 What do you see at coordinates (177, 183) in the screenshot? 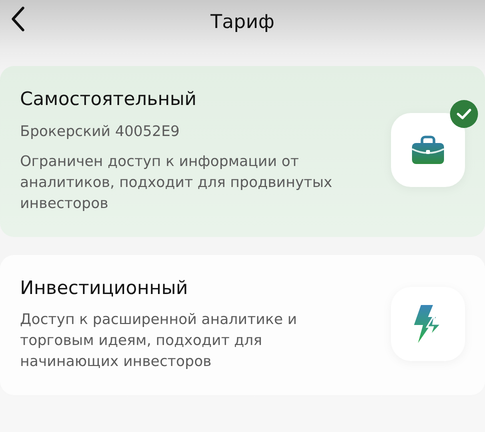
I see `tariff-description: Ограничен доступ к информации от аналитиков, подходит для продвинутых инвесторов` at bounding box center [177, 183].